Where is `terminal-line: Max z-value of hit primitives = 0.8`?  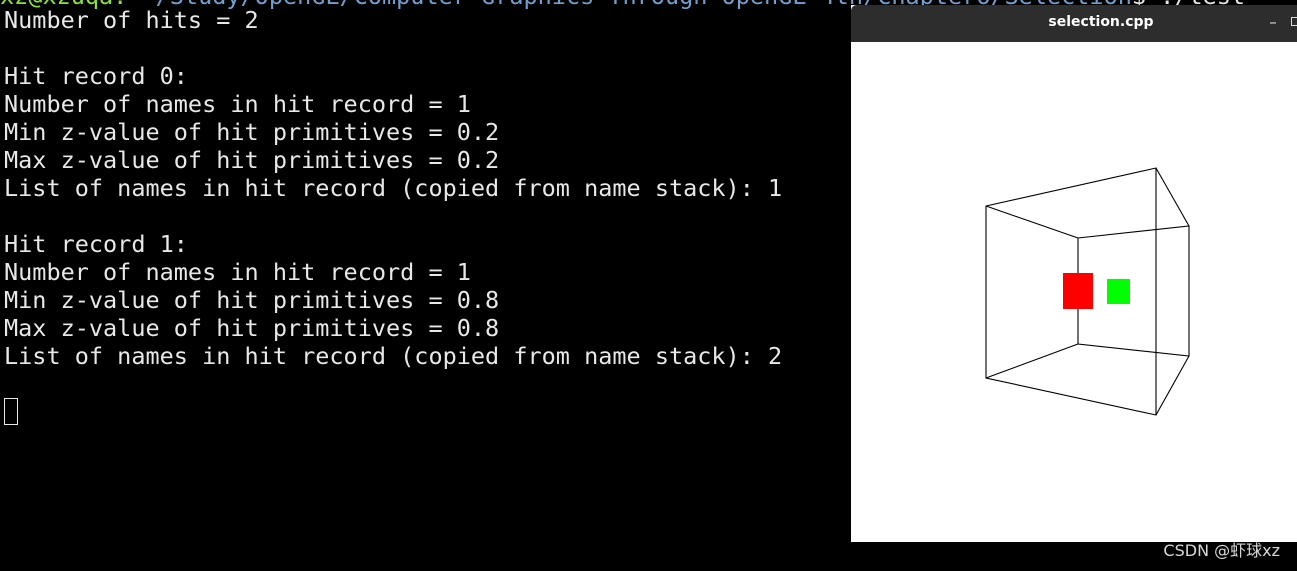
terminal-line: Max z-value of hit primitives = 0.8 is located at coordinates (252, 328).